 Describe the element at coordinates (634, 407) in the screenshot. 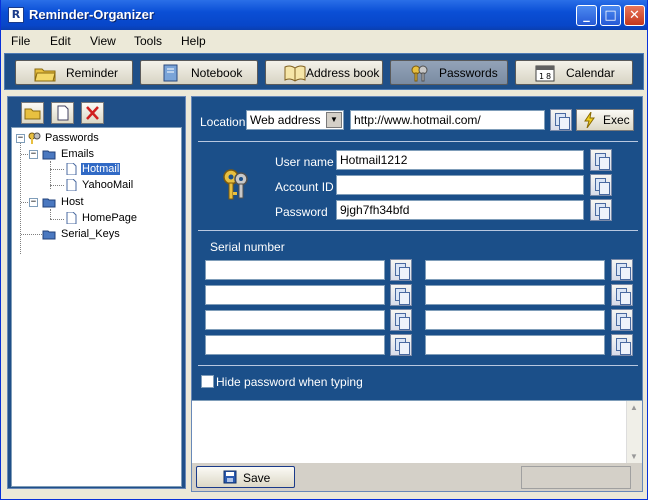

I see `scroll-up-icon: ▲` at that location.